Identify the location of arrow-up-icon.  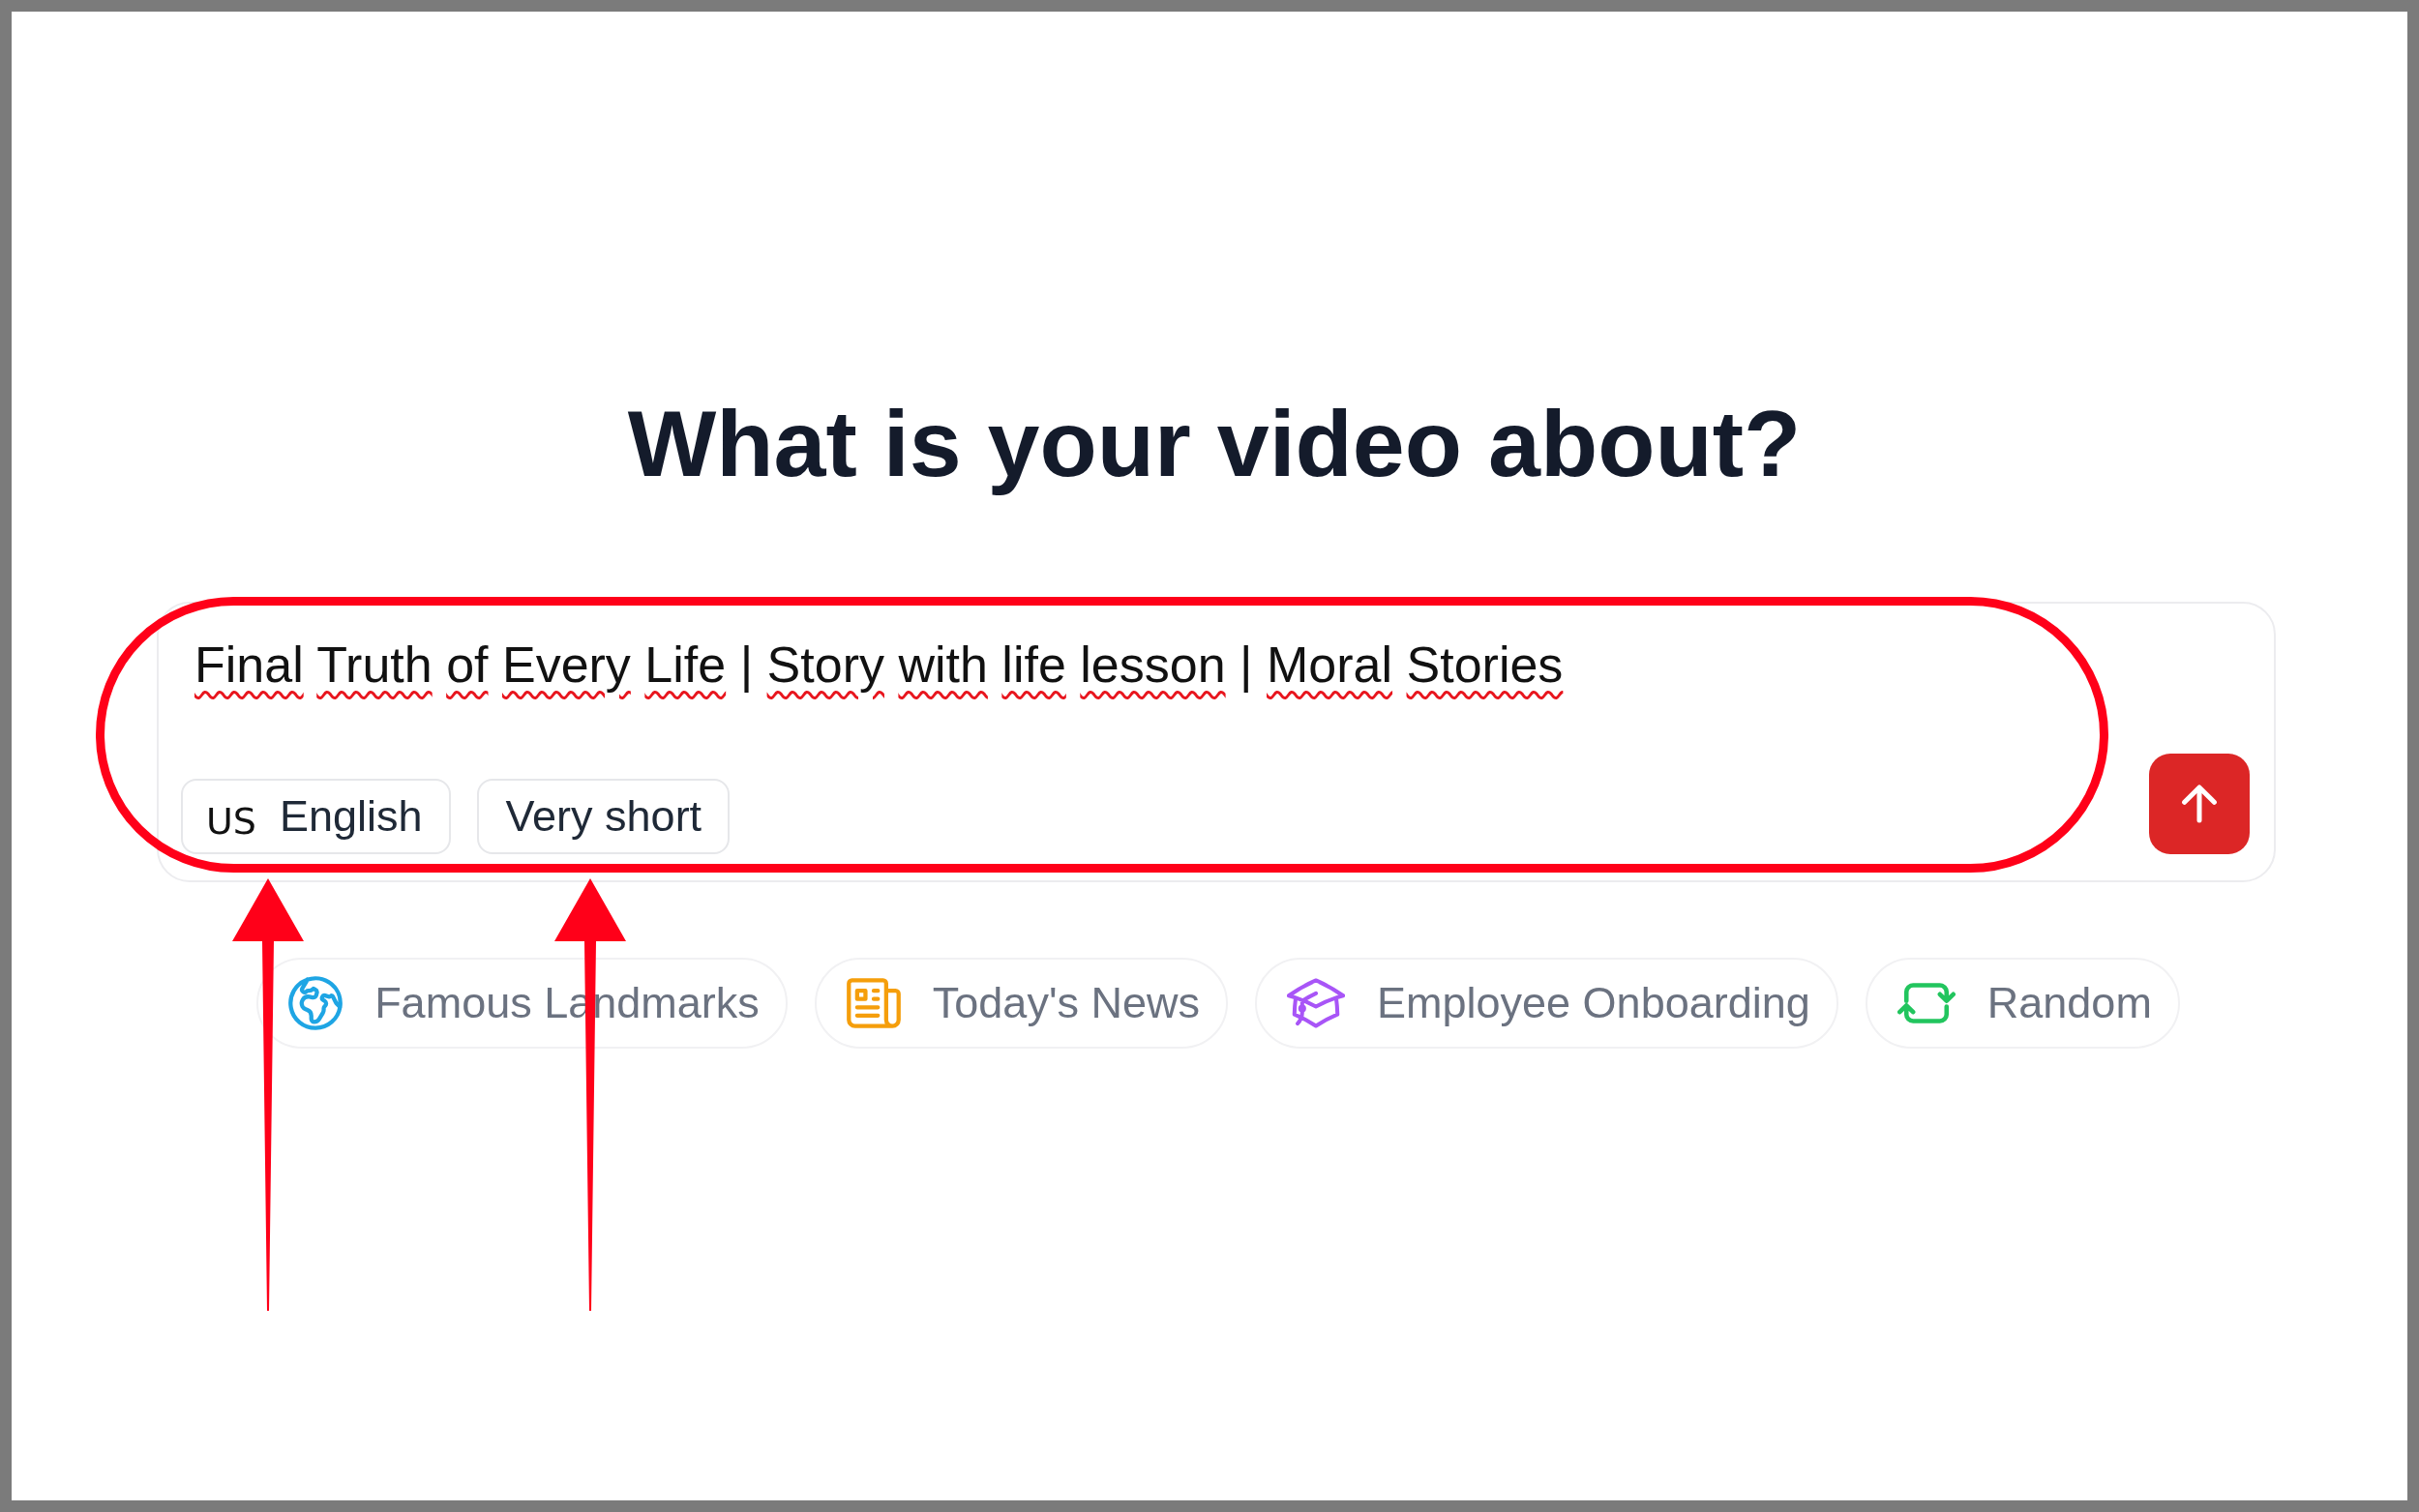
(2199, 804).